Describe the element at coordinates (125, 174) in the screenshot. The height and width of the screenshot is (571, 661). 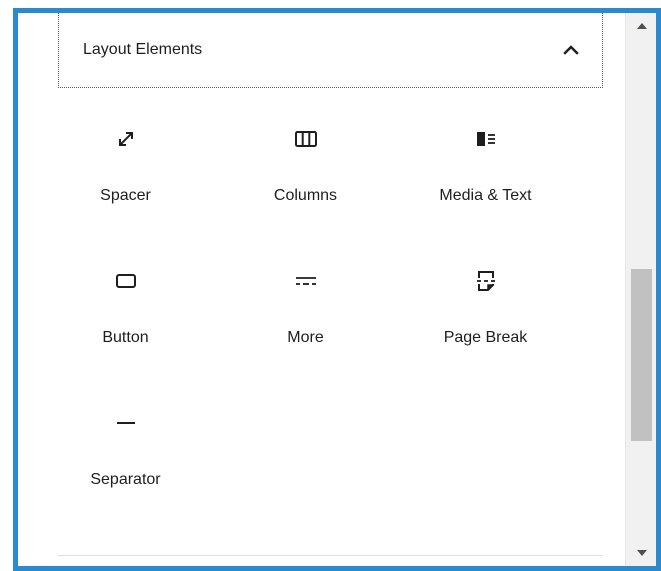
I see `block-item-spacer: Spacer` at that location.